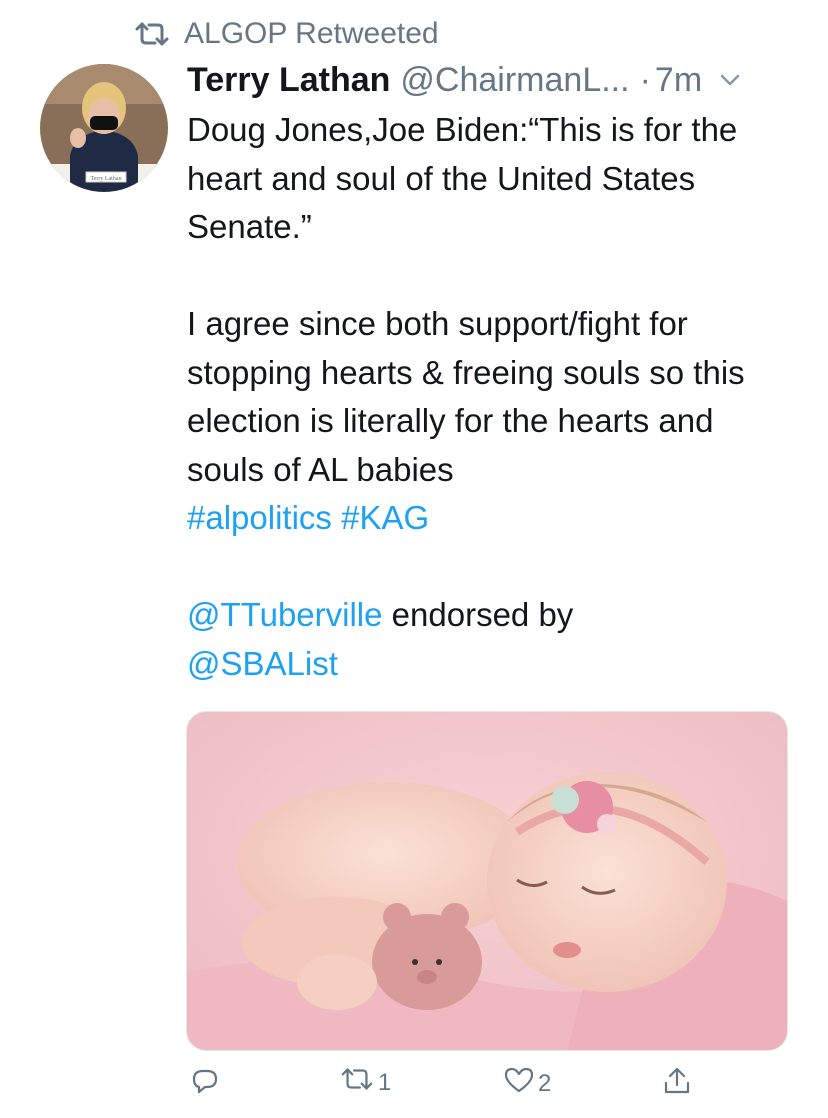 The width and height of the screenshot is (828, 1118). Describe the element at coordinates (492, 664) in the screenshot. I see `mention-line-2: @SBAList` at that location.